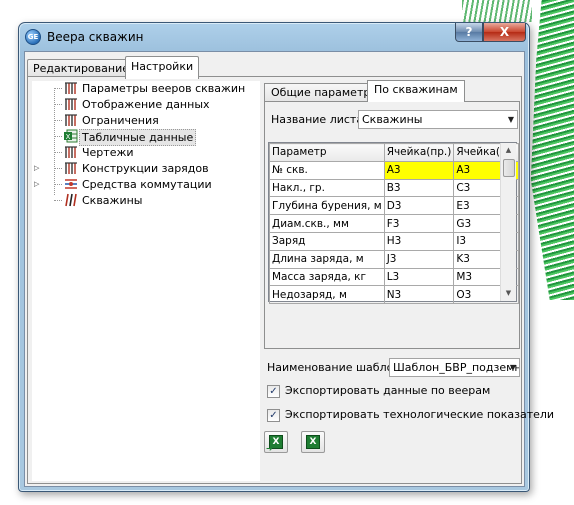 The height and width of the screenshot is (505, 574). What do you see at coordinates (497, 11) in the screenshot?
I see `background-3d-model-top` at bounding box center [497, 11].